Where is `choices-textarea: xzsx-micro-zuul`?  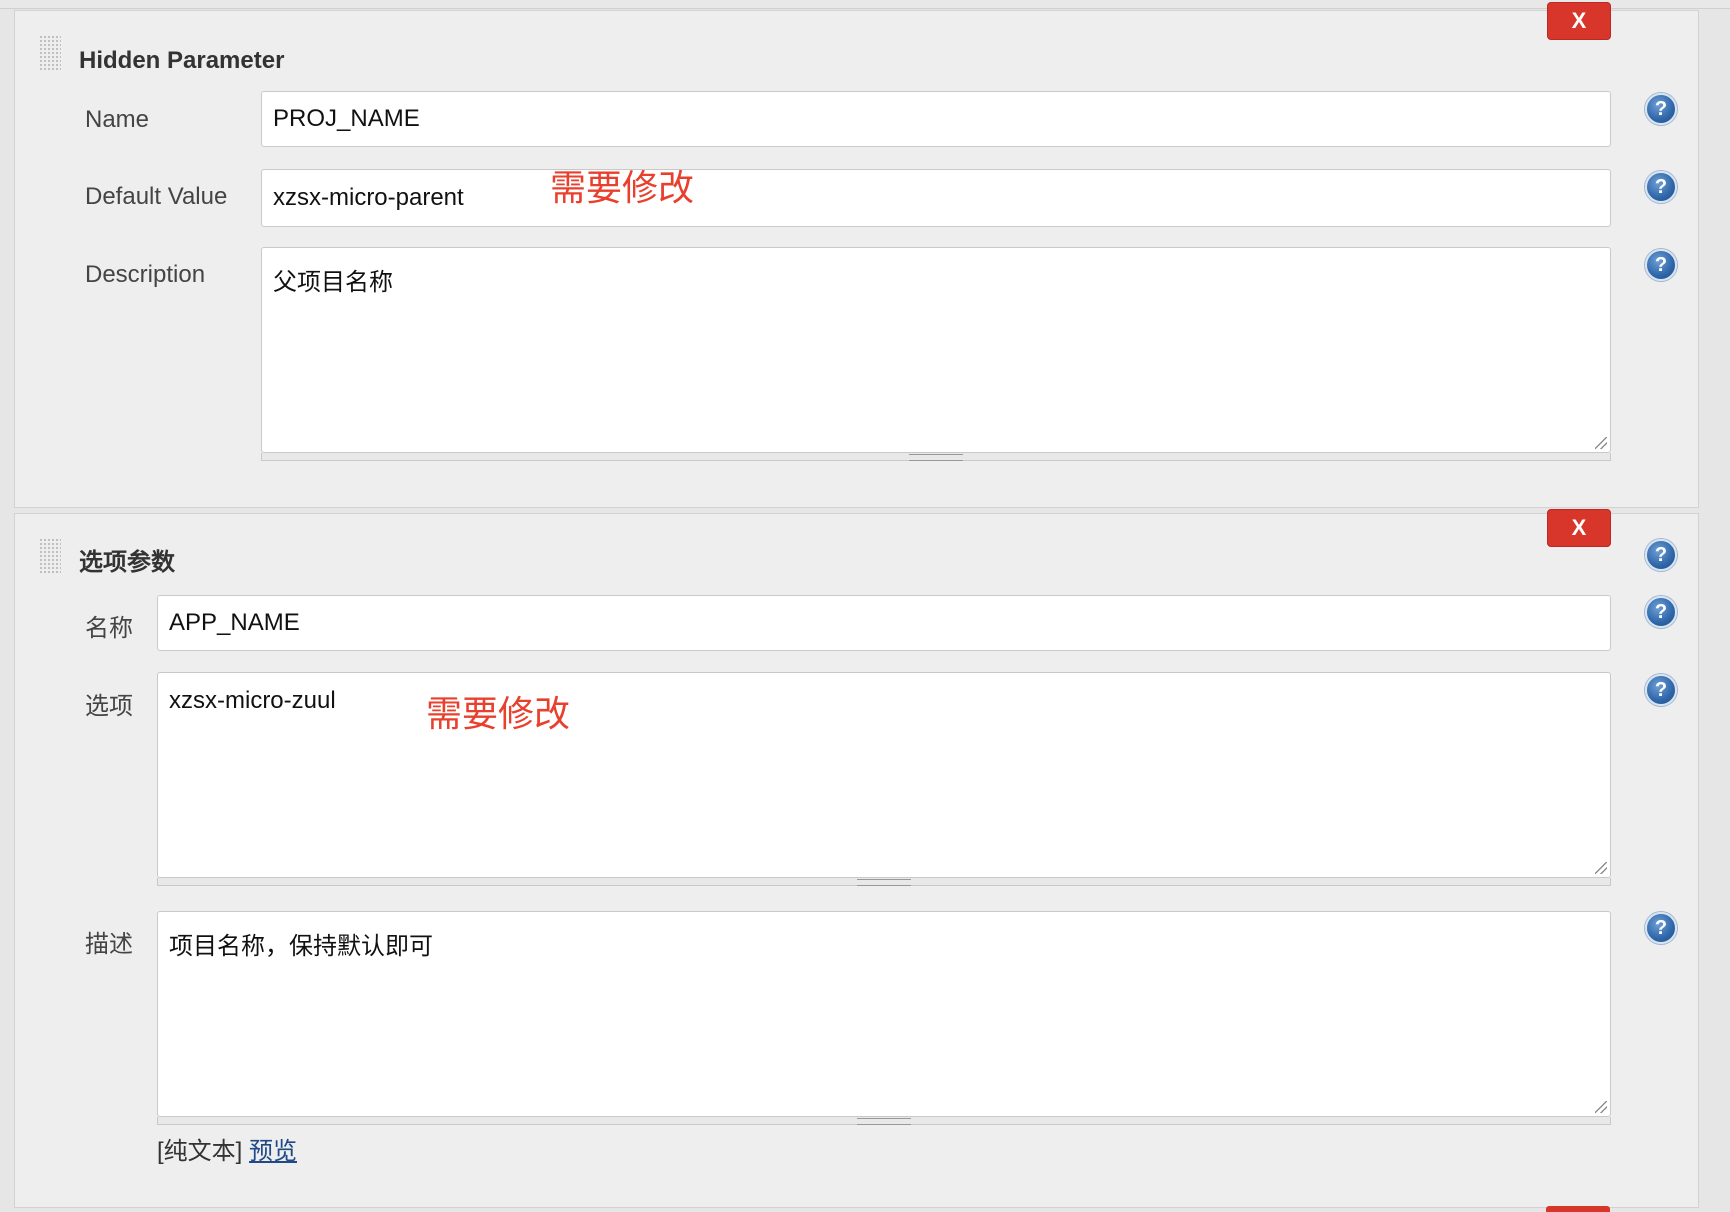
choices-textarea: xzsx-micro-zuul is located at coordinates (884, 775).